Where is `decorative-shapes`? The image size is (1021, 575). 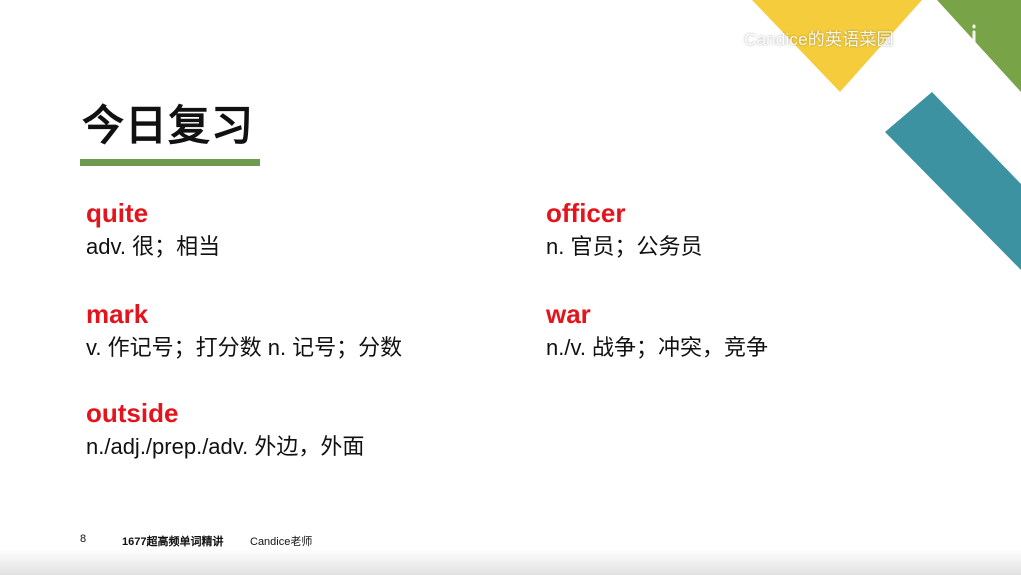
decorative-shapes is located at coordinates (886, 135).